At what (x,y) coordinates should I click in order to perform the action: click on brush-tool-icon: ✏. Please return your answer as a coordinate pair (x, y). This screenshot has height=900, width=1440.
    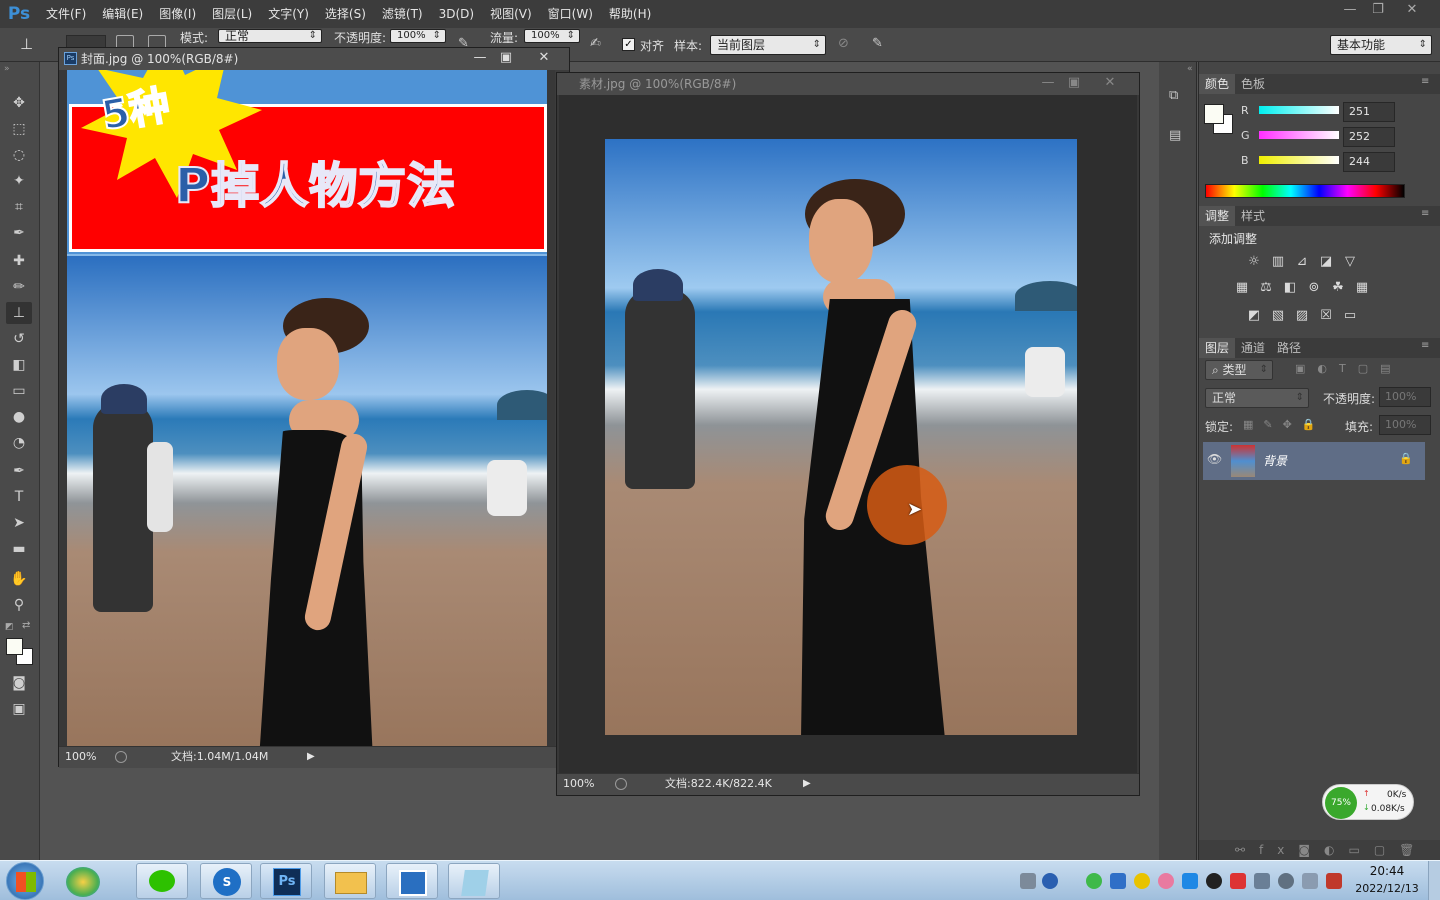
    Looking at the image, I should click on (19, 287).